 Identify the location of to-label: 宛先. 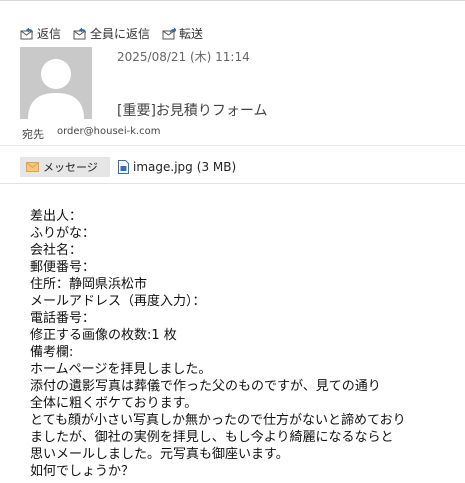
(33, 134).